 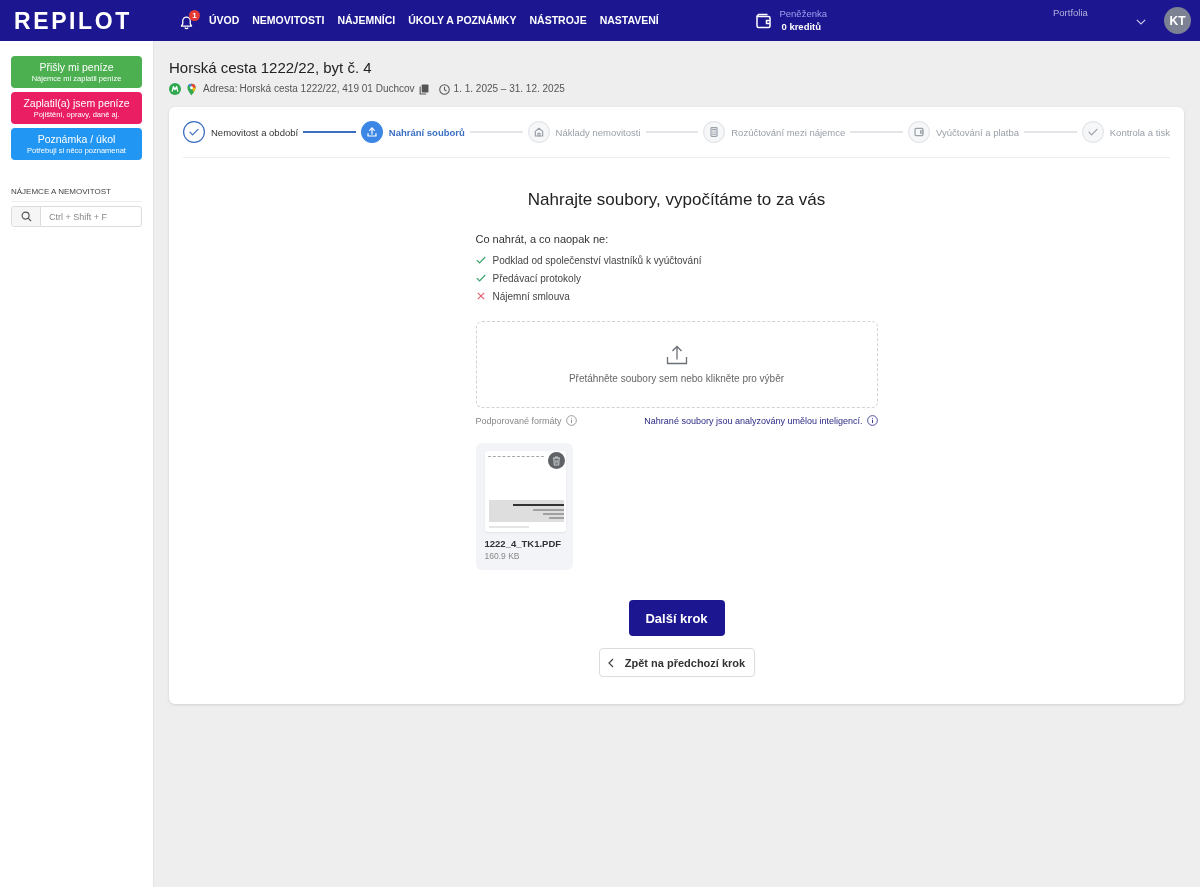 I want to click on notification-badge: 1, so click(x=194, y=15).